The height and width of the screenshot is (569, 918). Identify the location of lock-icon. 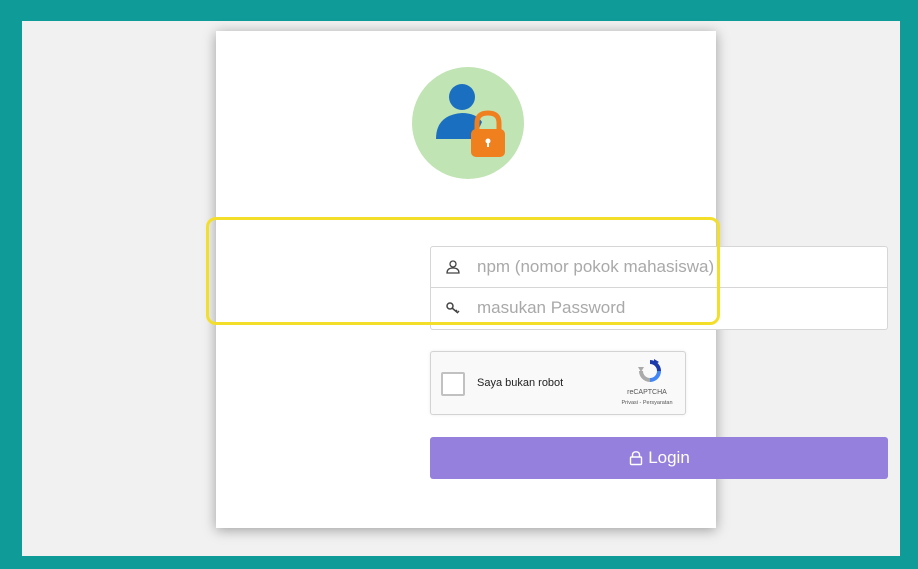
(636, 458).